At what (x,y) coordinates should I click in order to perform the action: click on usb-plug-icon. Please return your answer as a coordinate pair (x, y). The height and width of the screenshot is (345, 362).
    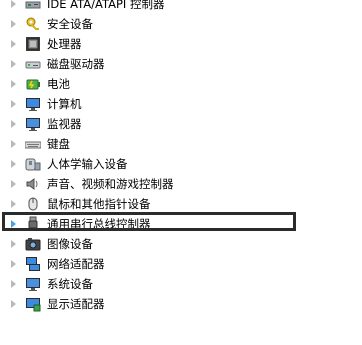
    Looking at the image, I should click on (33, 224).